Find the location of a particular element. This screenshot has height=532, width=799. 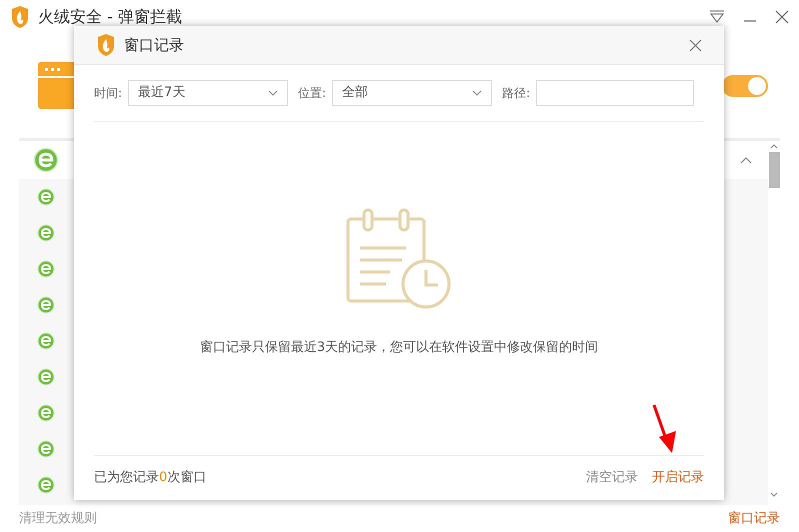

scroll-up-icon is located at coordinates (774, 146).